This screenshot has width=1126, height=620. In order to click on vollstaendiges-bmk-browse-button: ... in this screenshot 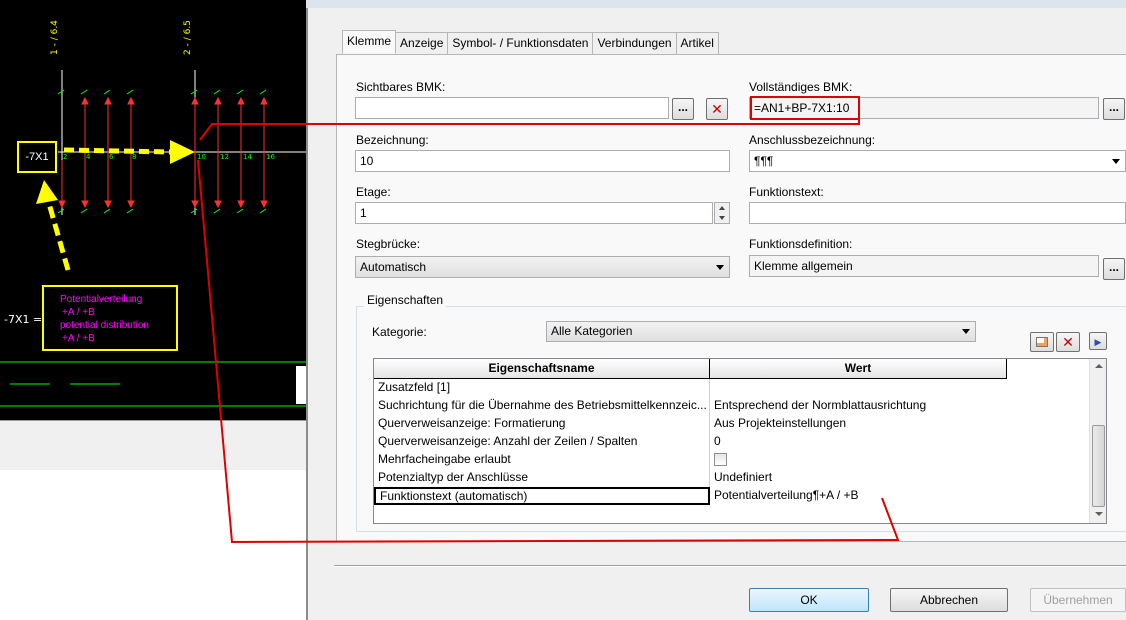, I will do `click(1114, 109)`.